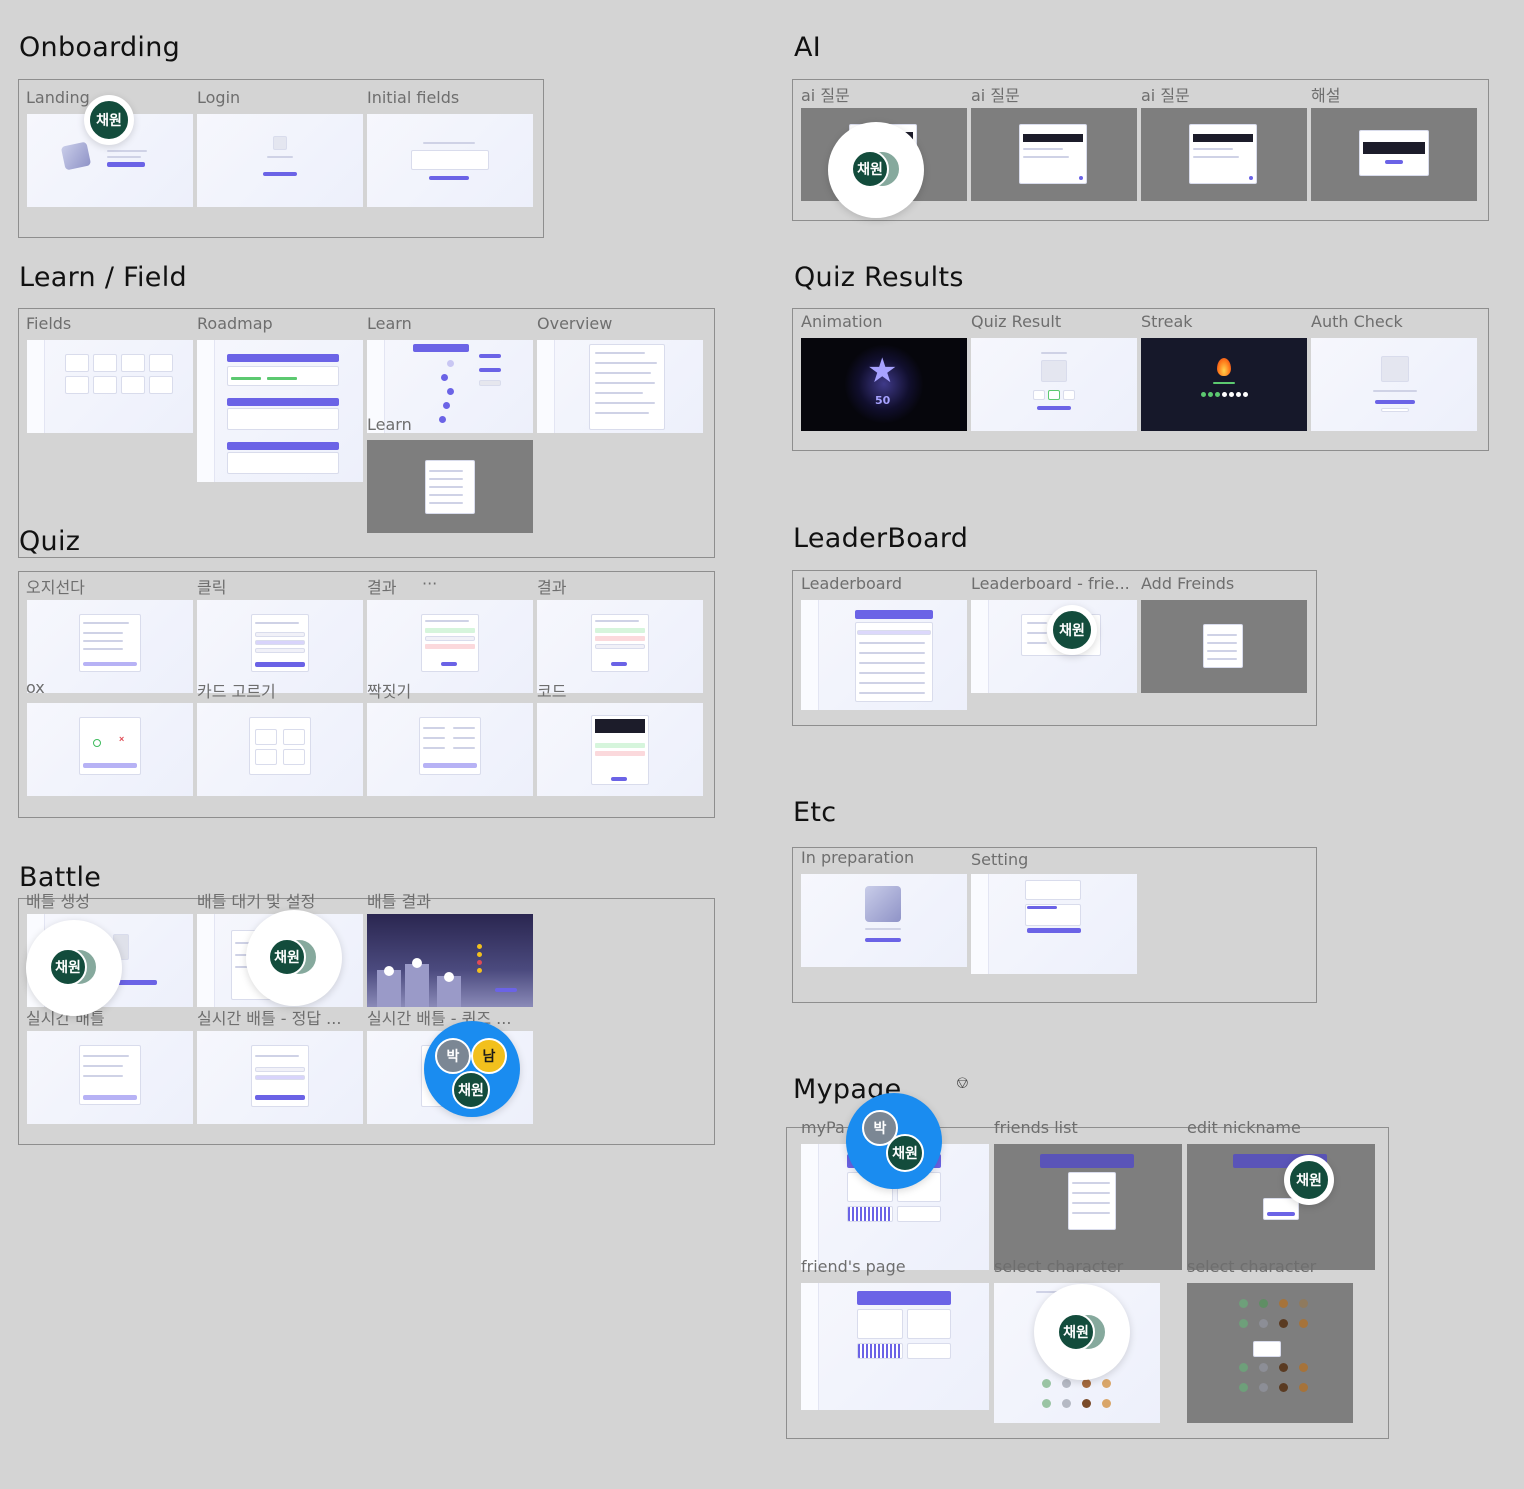  Describe the element at coordinates (857, 857) in the screenshot. I see `frame-label-in-preparation: In preparation` at that location.